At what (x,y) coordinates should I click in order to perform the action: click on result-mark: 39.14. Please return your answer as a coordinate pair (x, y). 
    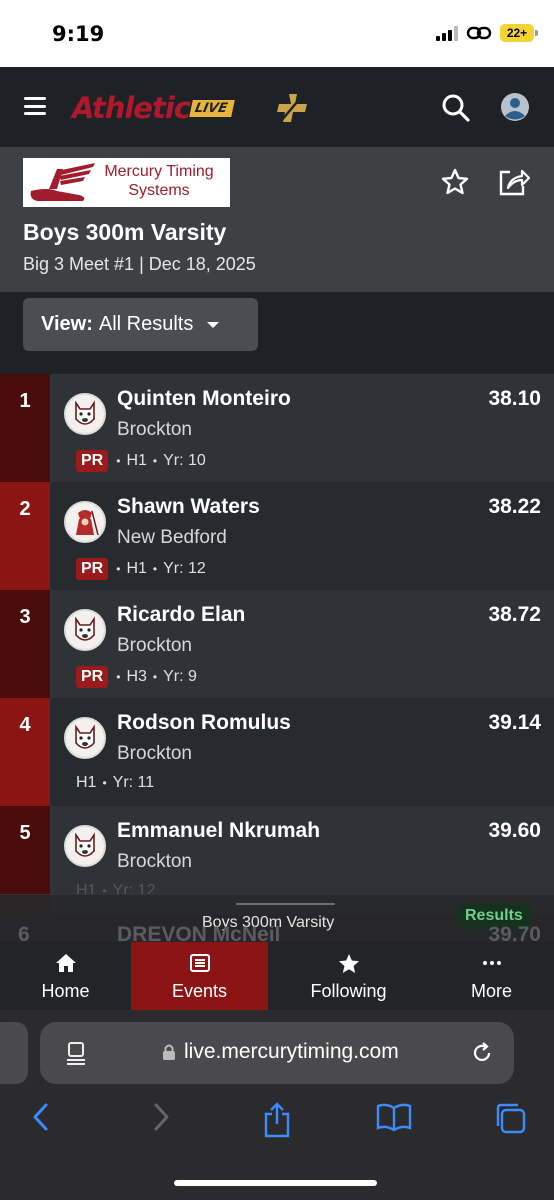
    Looking at the image, I should click on (514, 722).